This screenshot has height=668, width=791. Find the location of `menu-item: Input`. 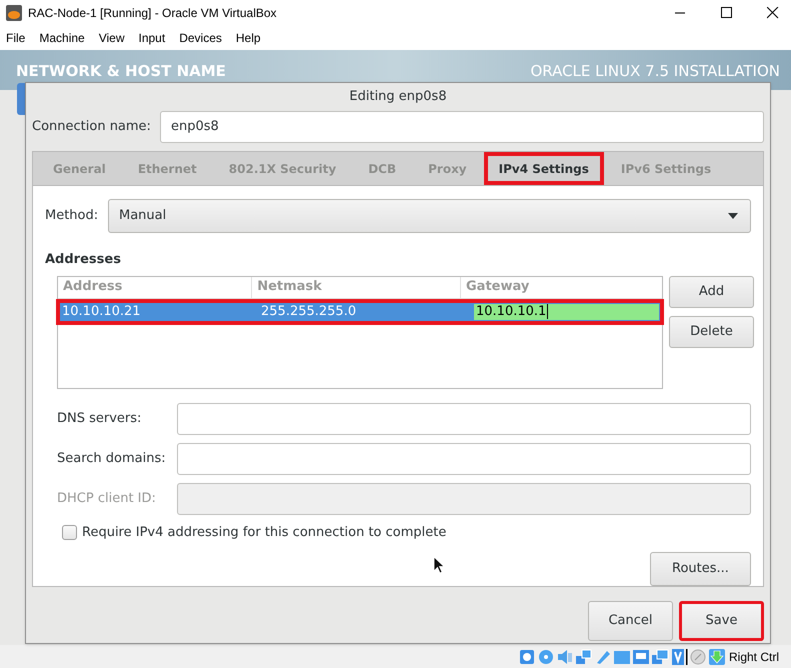

menu-item: Input is located at coordinates (152, 38).